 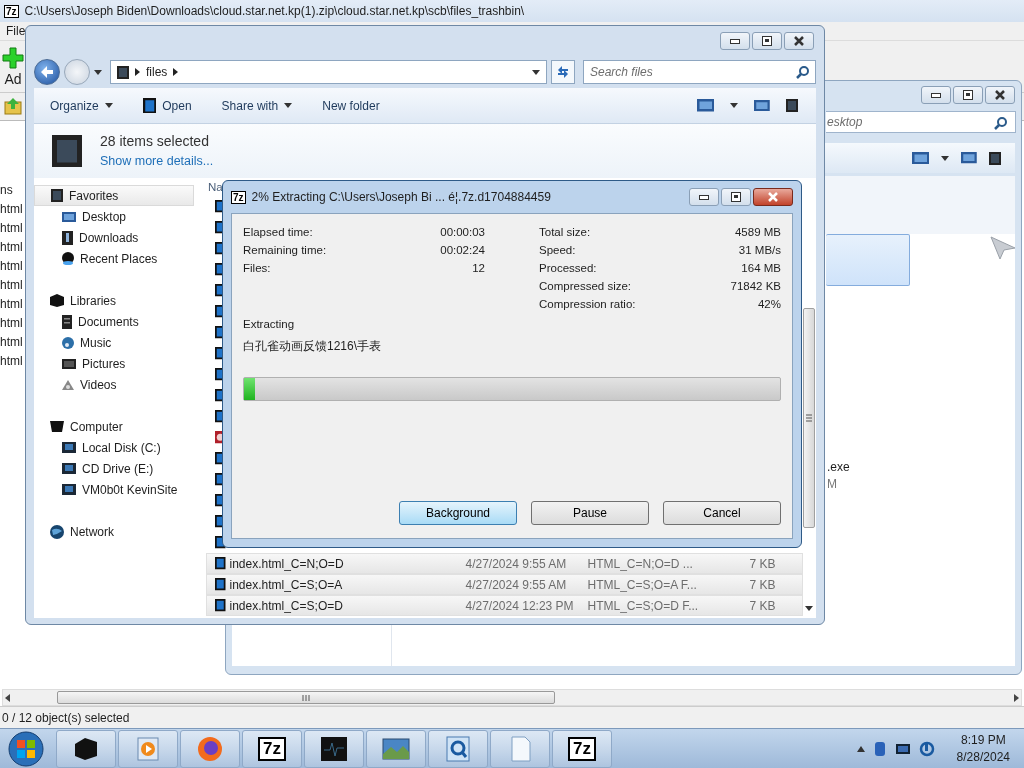 What do you see at coordinates (504, 563) in the screenshot?
I see `file-row: index.html_C=N;O=D 4/27/2024 9:55 AM HTML_C=N;O=D ... 7 KB` at bounding box center [504, 563].